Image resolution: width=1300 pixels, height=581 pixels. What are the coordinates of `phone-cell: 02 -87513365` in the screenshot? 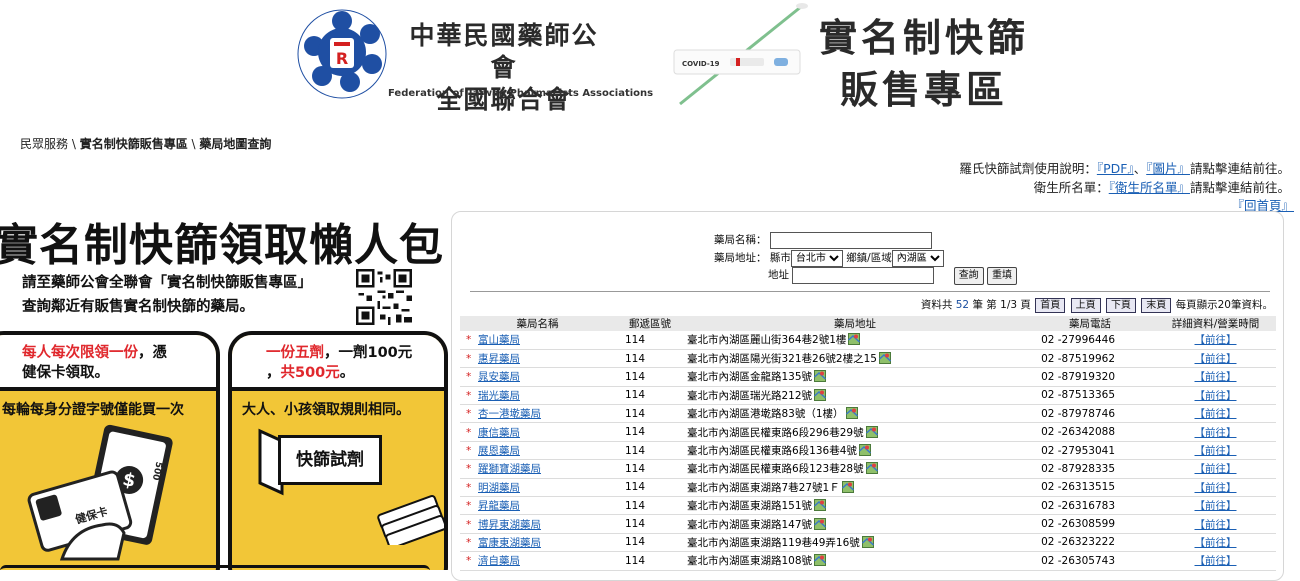 It's located at (1090, 396).